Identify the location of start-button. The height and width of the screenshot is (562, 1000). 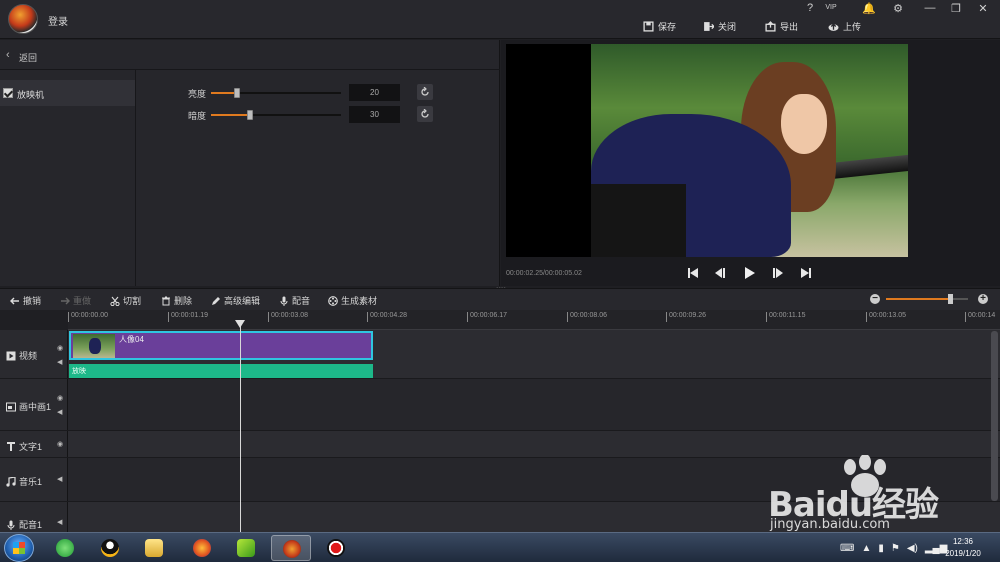
(19, 548).